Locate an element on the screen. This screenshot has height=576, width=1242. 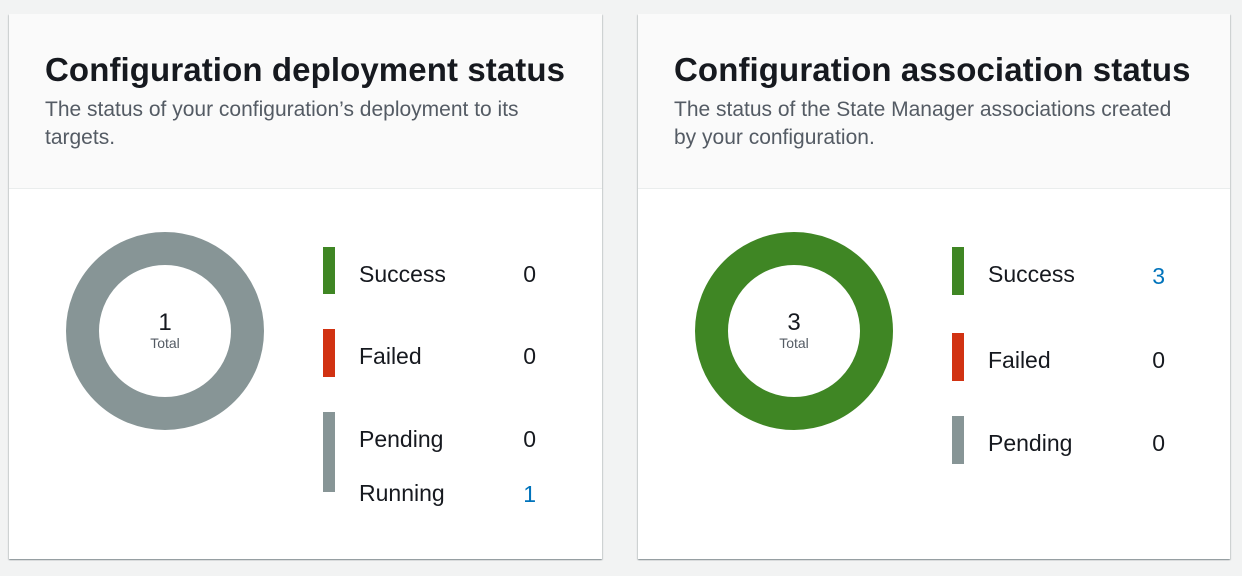
donut-center: 1 Total is located at coordinates (165, 331).